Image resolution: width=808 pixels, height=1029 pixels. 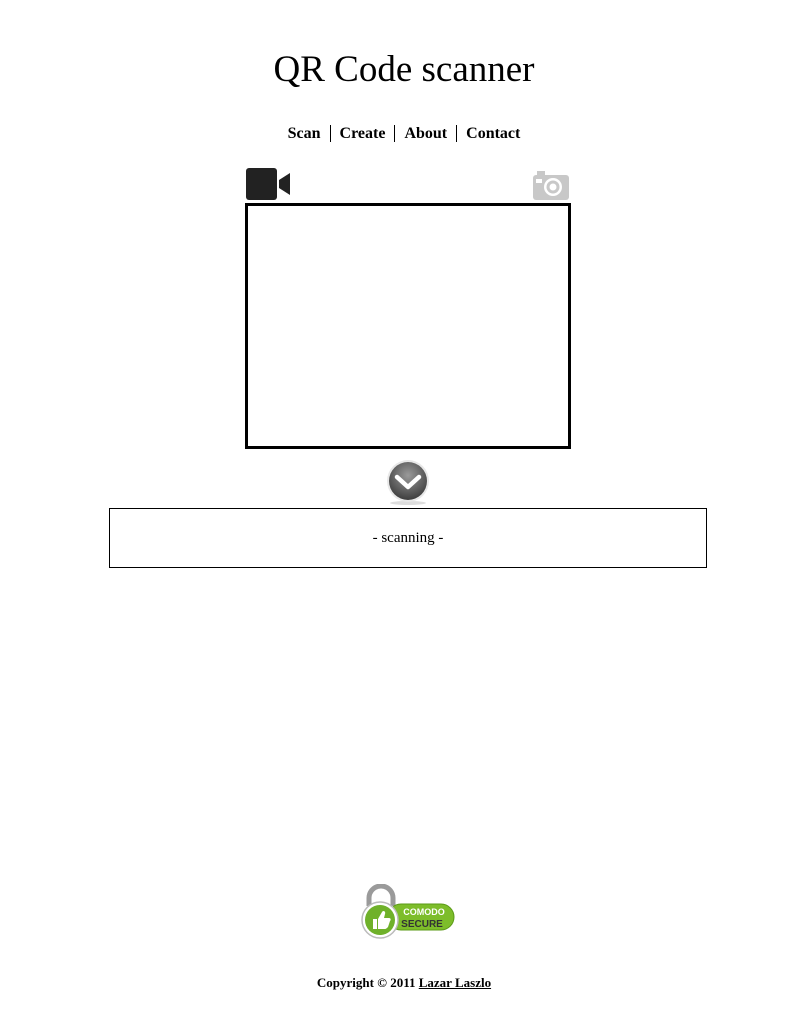 I want to click on comodo-secure-badge: COMODO SECURE, so click(x=408, y=911).